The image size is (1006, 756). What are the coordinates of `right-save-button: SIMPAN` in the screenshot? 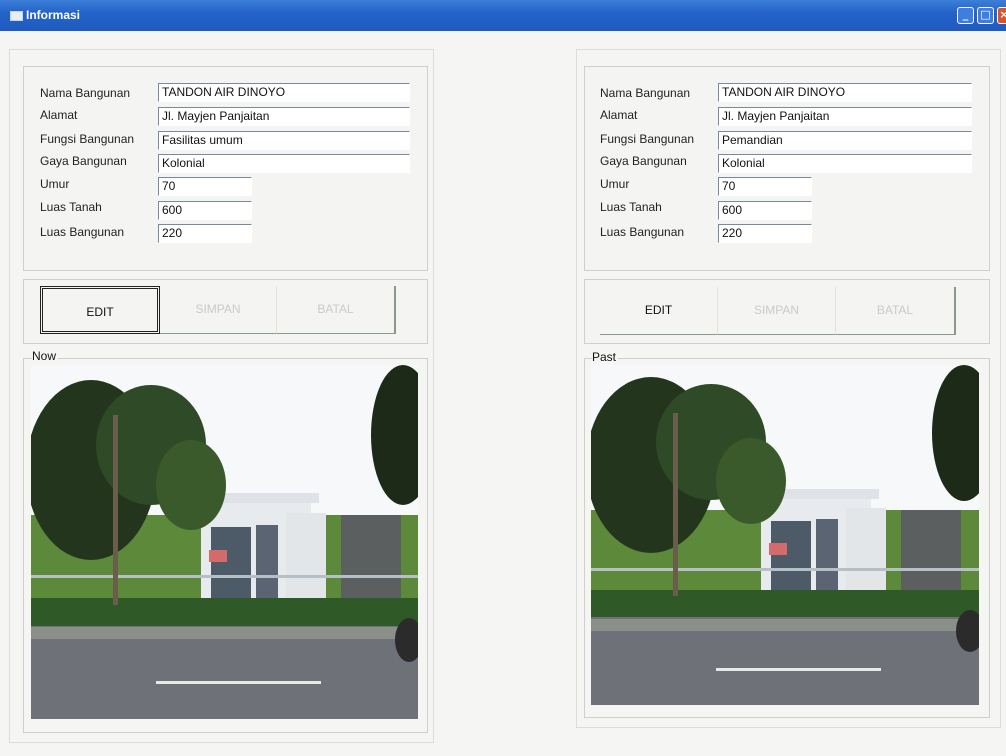 It's located at (777, 311).